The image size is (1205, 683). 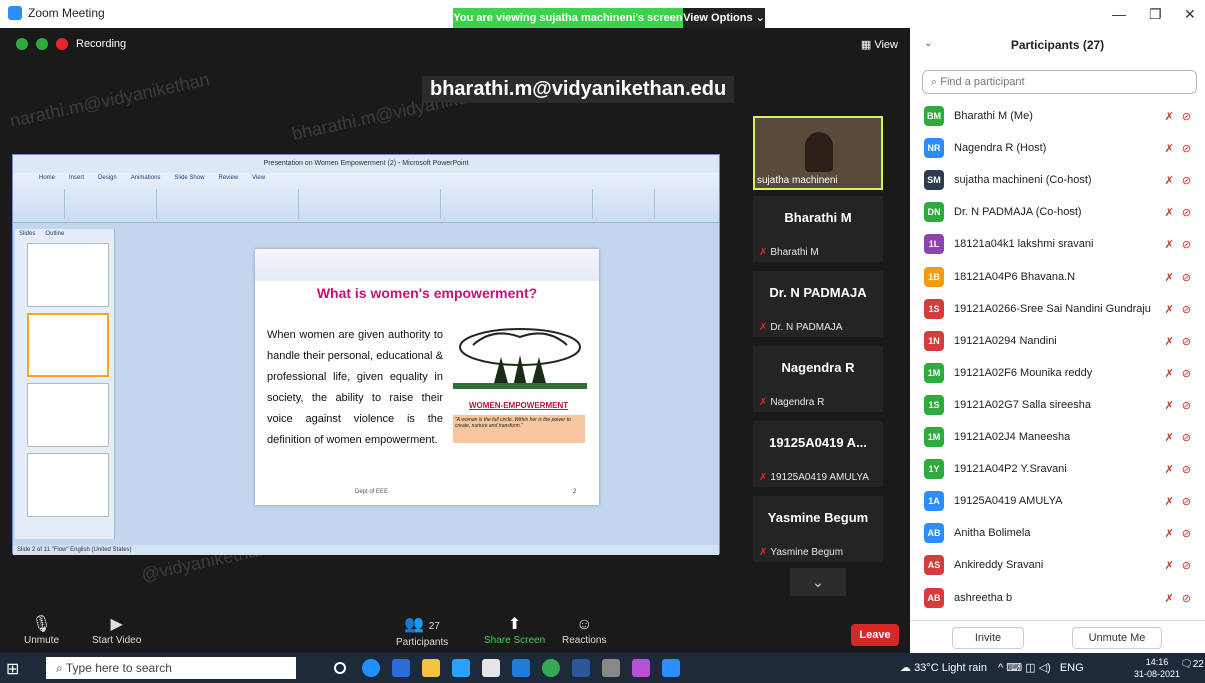 What do you see at coordinates (641, 668) in the screenshot?
I see `app-icon` at bounding box center [641, 668].